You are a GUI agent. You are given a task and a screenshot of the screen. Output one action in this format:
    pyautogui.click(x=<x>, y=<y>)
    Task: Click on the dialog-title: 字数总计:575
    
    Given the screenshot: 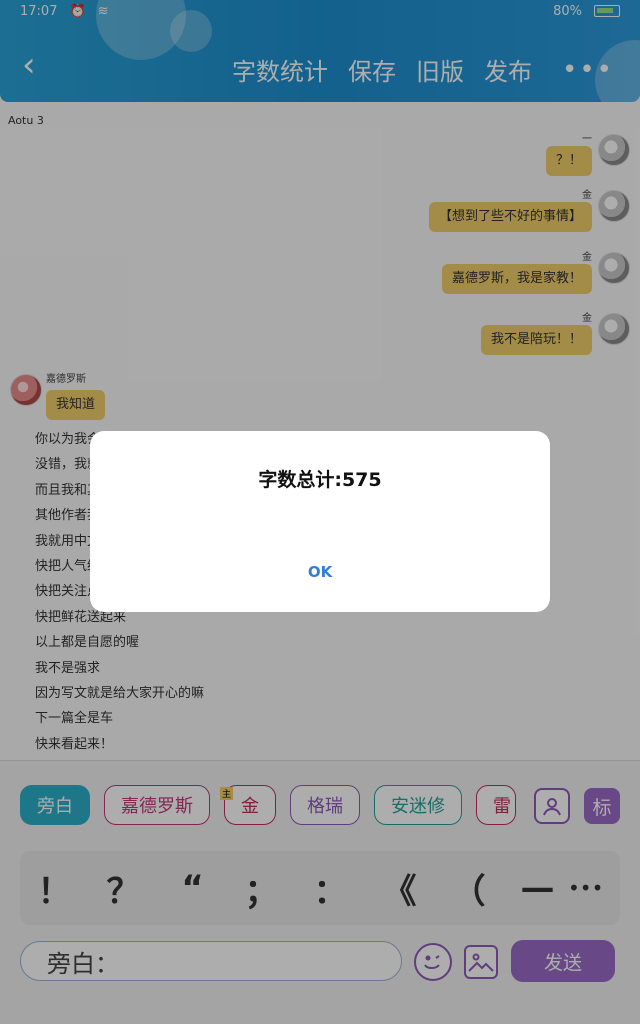 What is the action you would take?
    pyautogui.click(x=320, y=480)
    